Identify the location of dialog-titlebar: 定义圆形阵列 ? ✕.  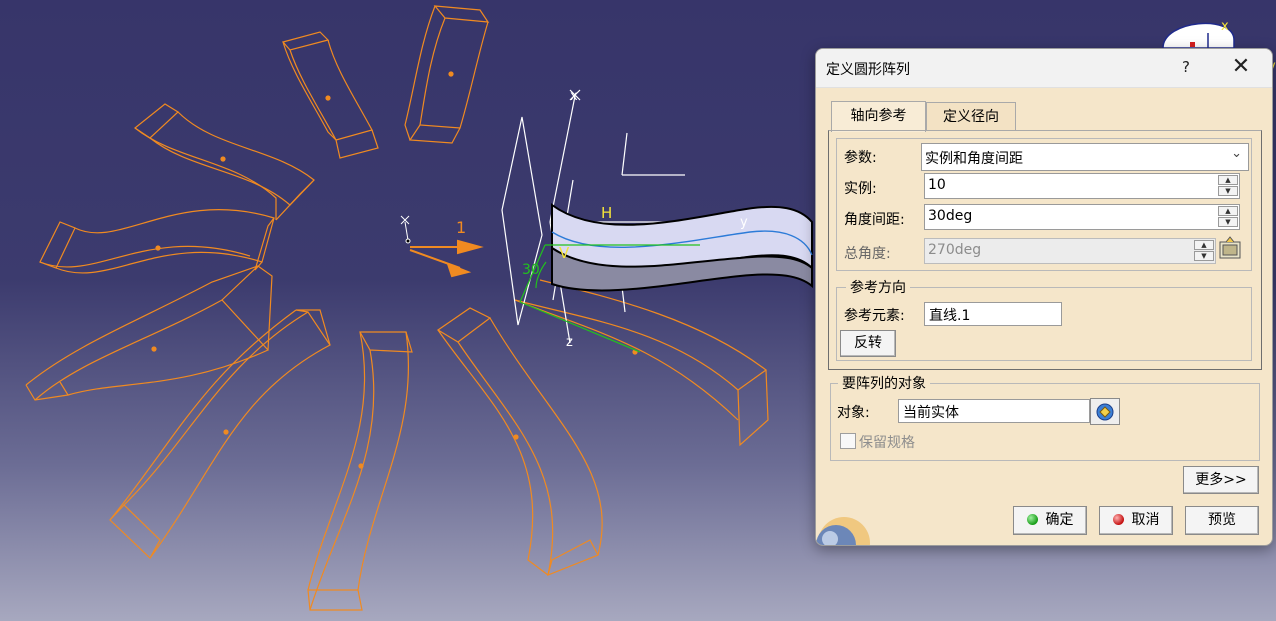
(1044, 68).